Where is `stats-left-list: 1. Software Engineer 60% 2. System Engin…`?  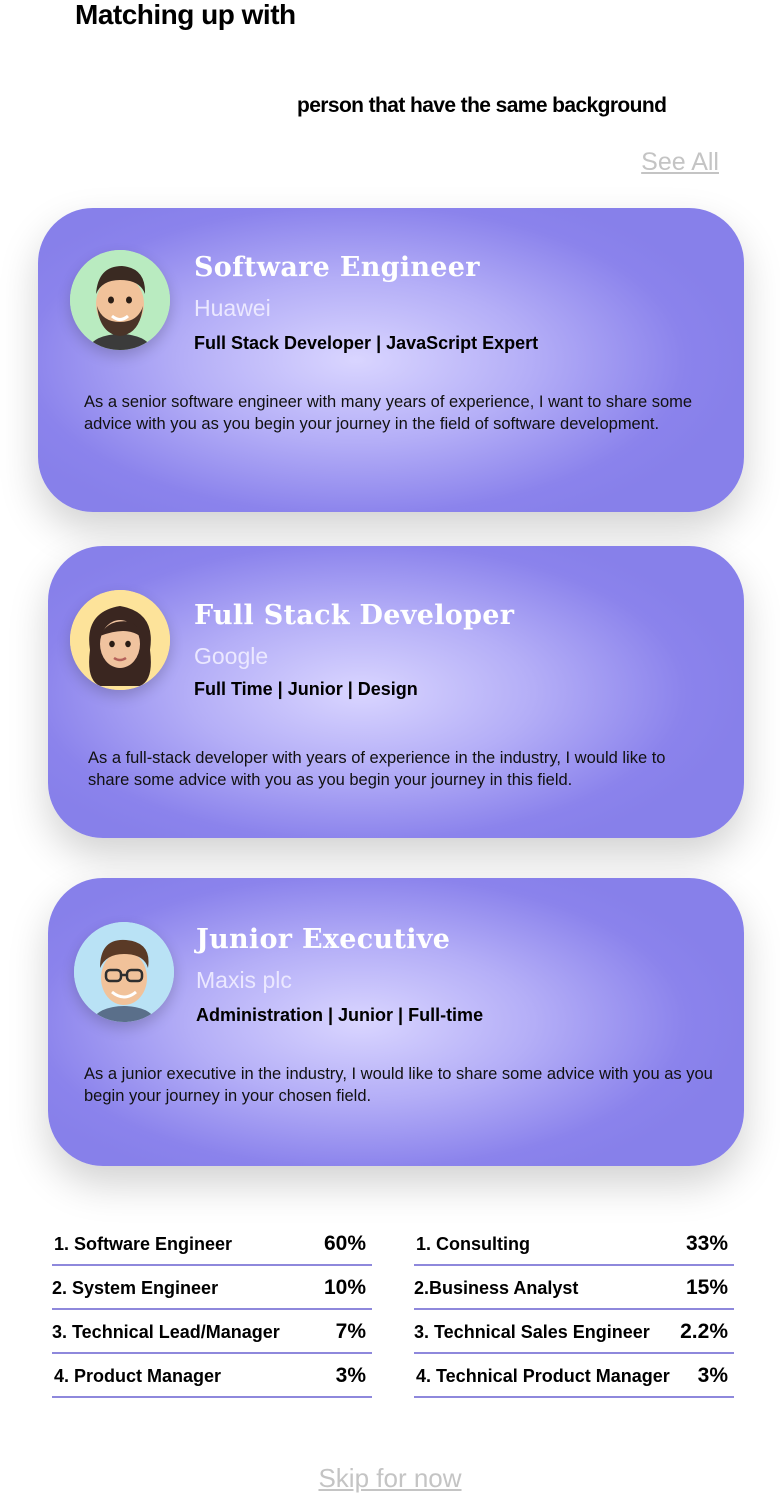
stats-left-list: 1. Software Engineer 60% 2. System Engin… is located at coordinates (212, 1310).